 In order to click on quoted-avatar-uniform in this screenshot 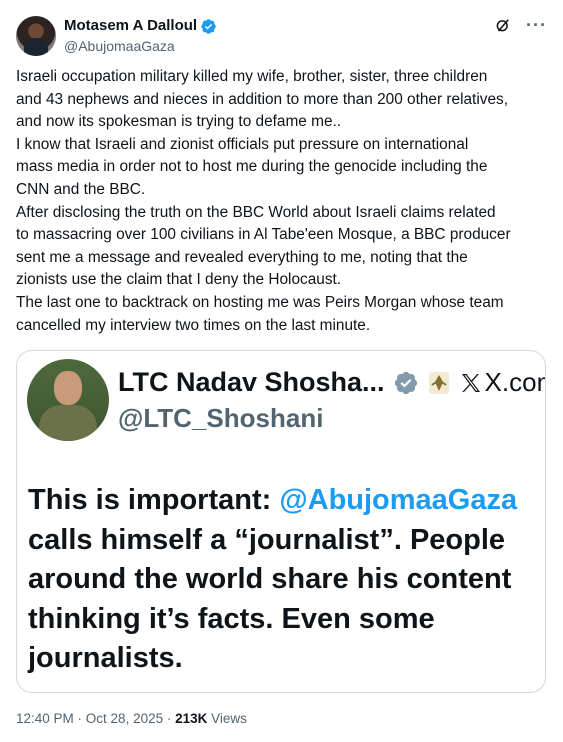, I will do `click(68, 423)`.